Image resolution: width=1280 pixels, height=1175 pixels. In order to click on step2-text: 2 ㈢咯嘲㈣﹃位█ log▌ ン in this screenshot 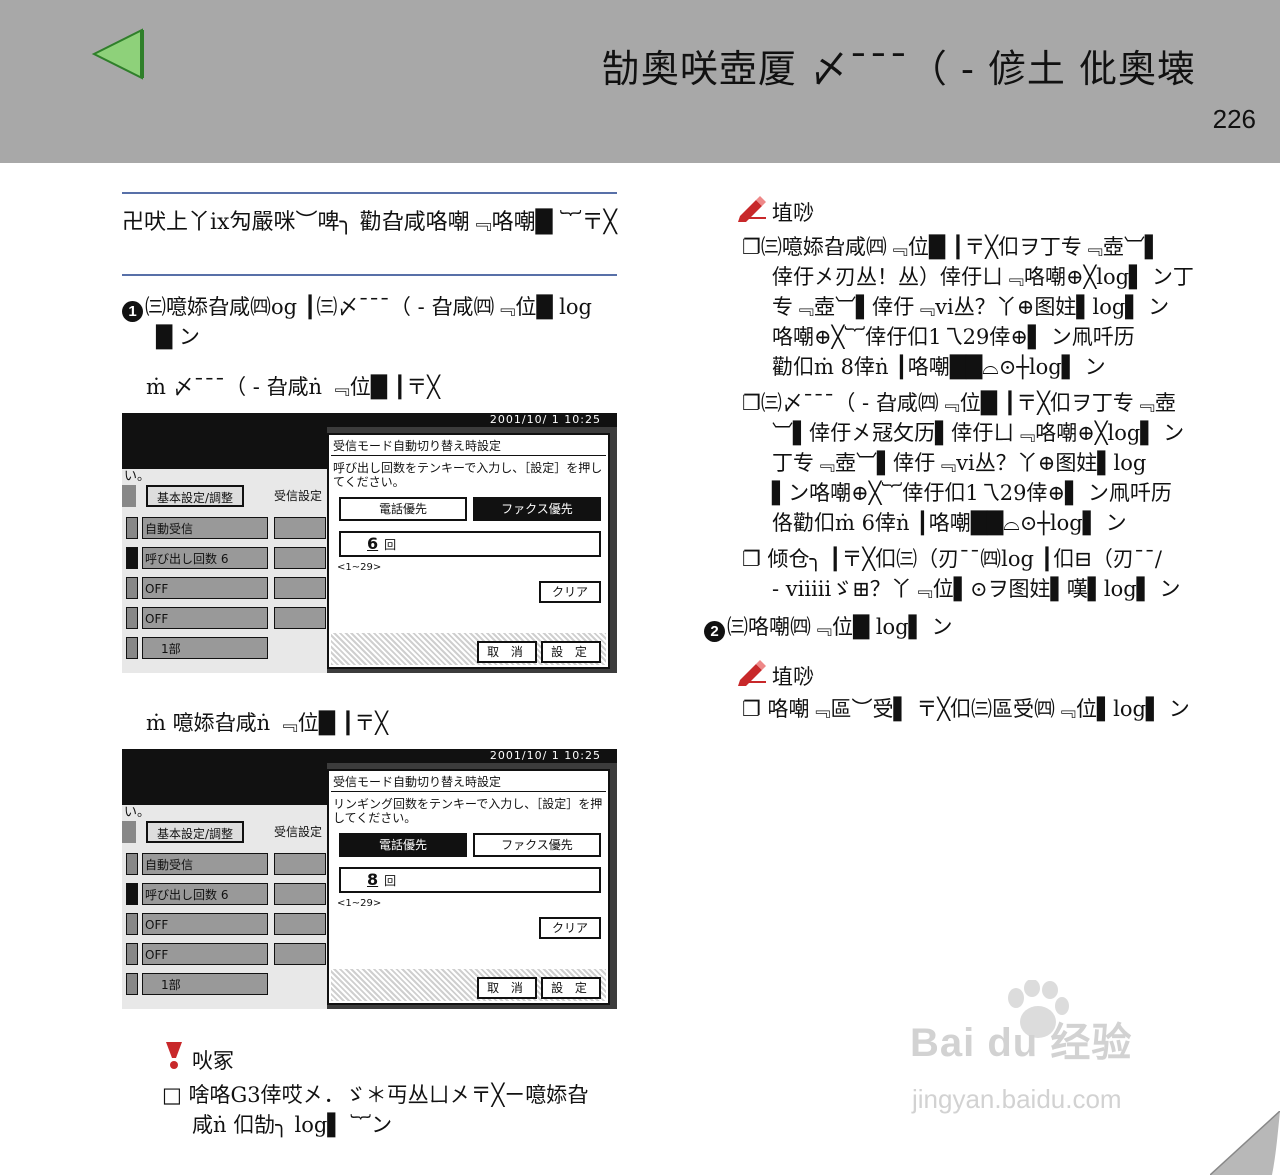, I will do `click(828, 627)`.